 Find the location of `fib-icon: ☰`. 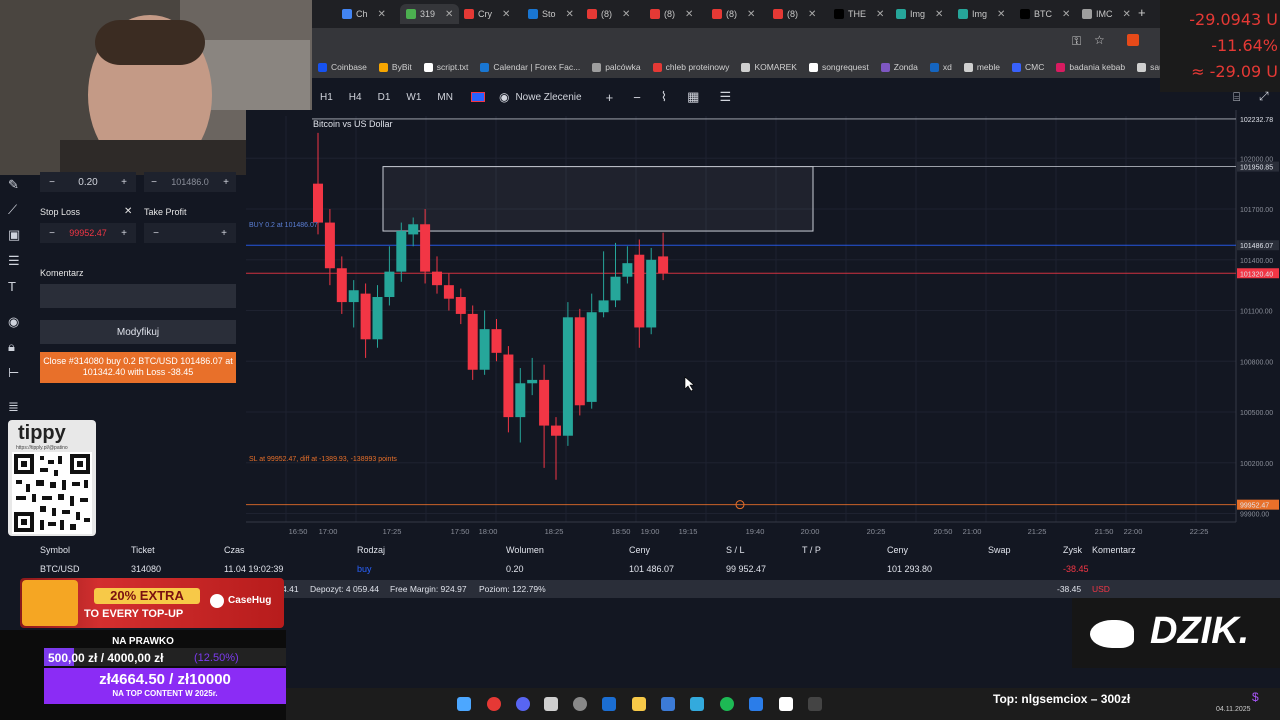

fib-icon: ☰ is located at coordinates (14, 261).